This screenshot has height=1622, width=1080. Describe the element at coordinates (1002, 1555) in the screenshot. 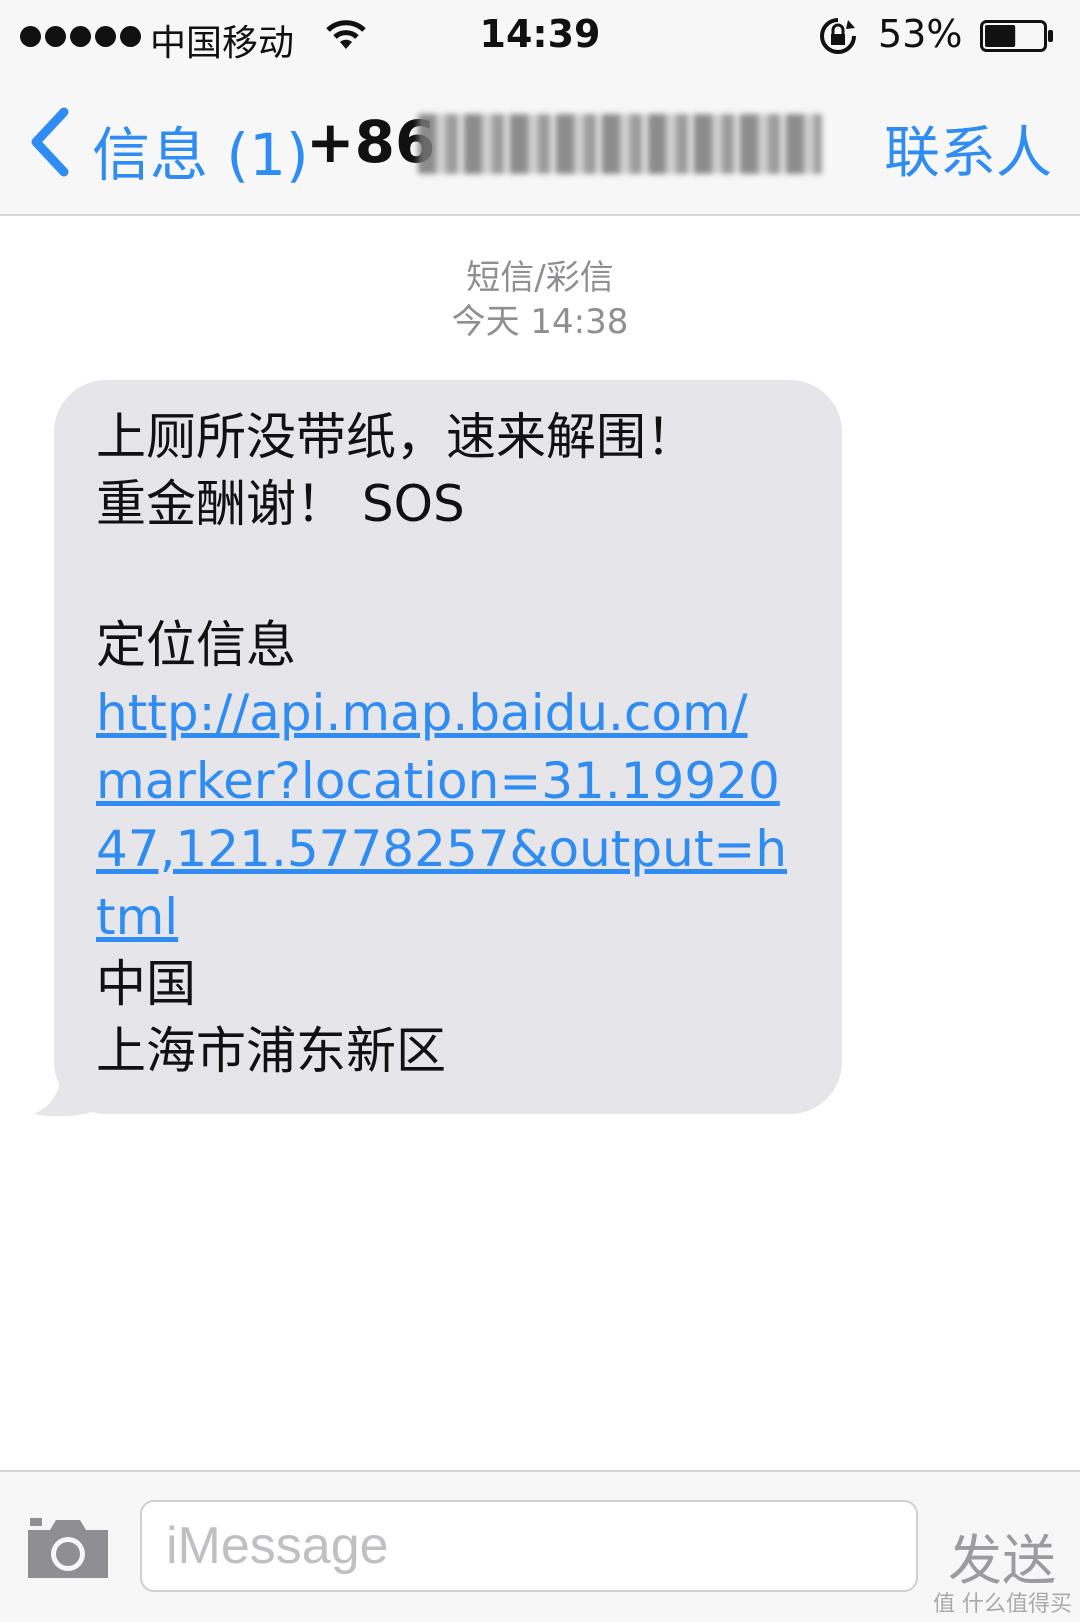

I see `send-button: 发送` at that location.